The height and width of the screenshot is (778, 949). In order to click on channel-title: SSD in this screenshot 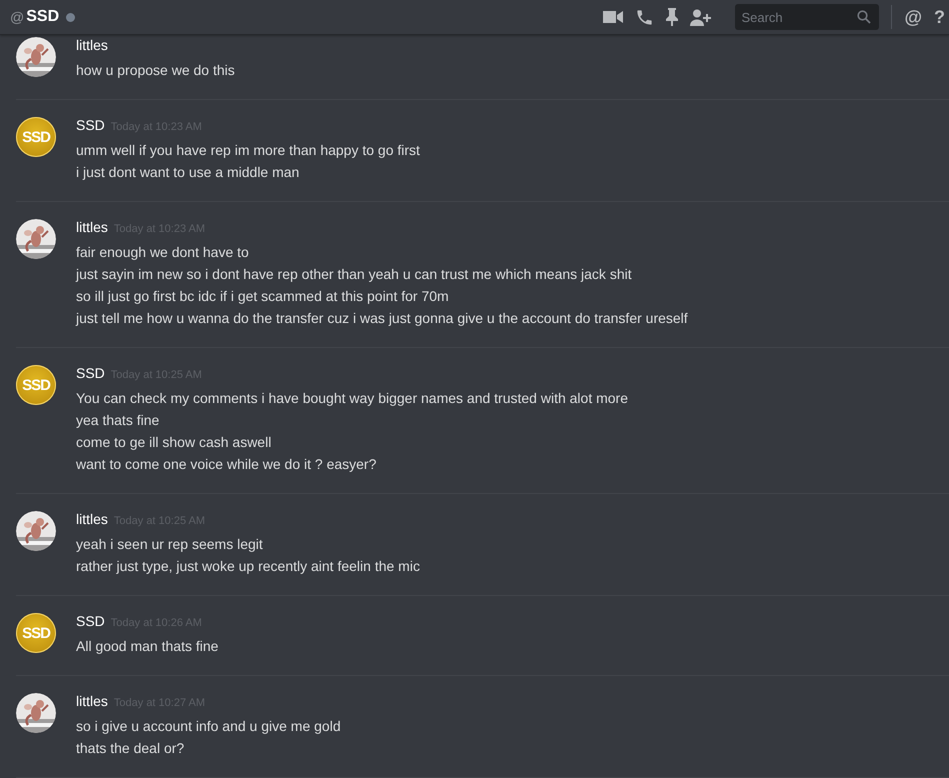, I will do `click(43, 17)`.